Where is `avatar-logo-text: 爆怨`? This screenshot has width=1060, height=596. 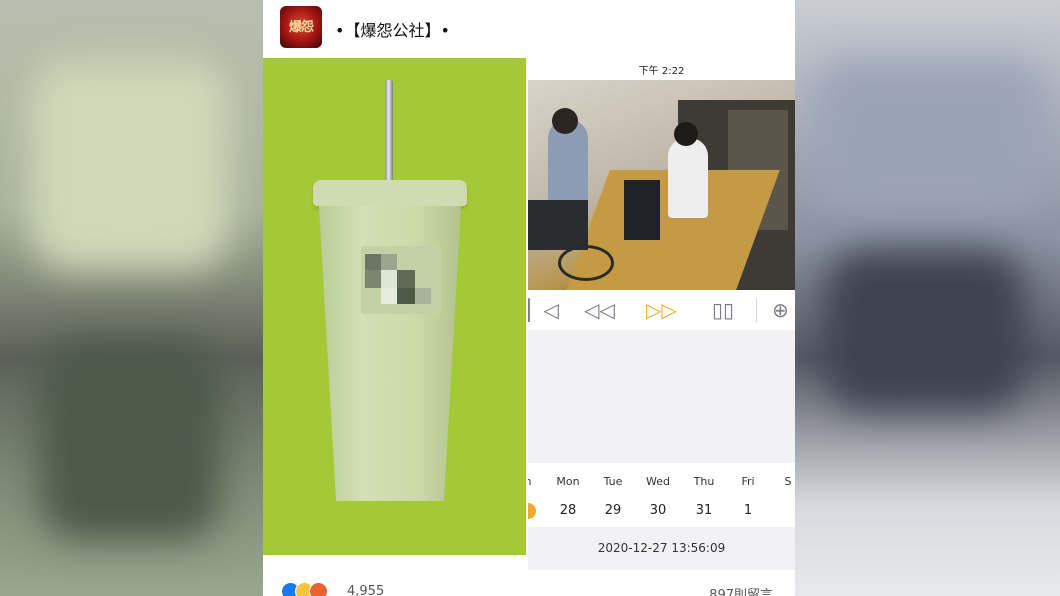 avatar-logo-text: 爆怨 is located at coordinates (301, 27).